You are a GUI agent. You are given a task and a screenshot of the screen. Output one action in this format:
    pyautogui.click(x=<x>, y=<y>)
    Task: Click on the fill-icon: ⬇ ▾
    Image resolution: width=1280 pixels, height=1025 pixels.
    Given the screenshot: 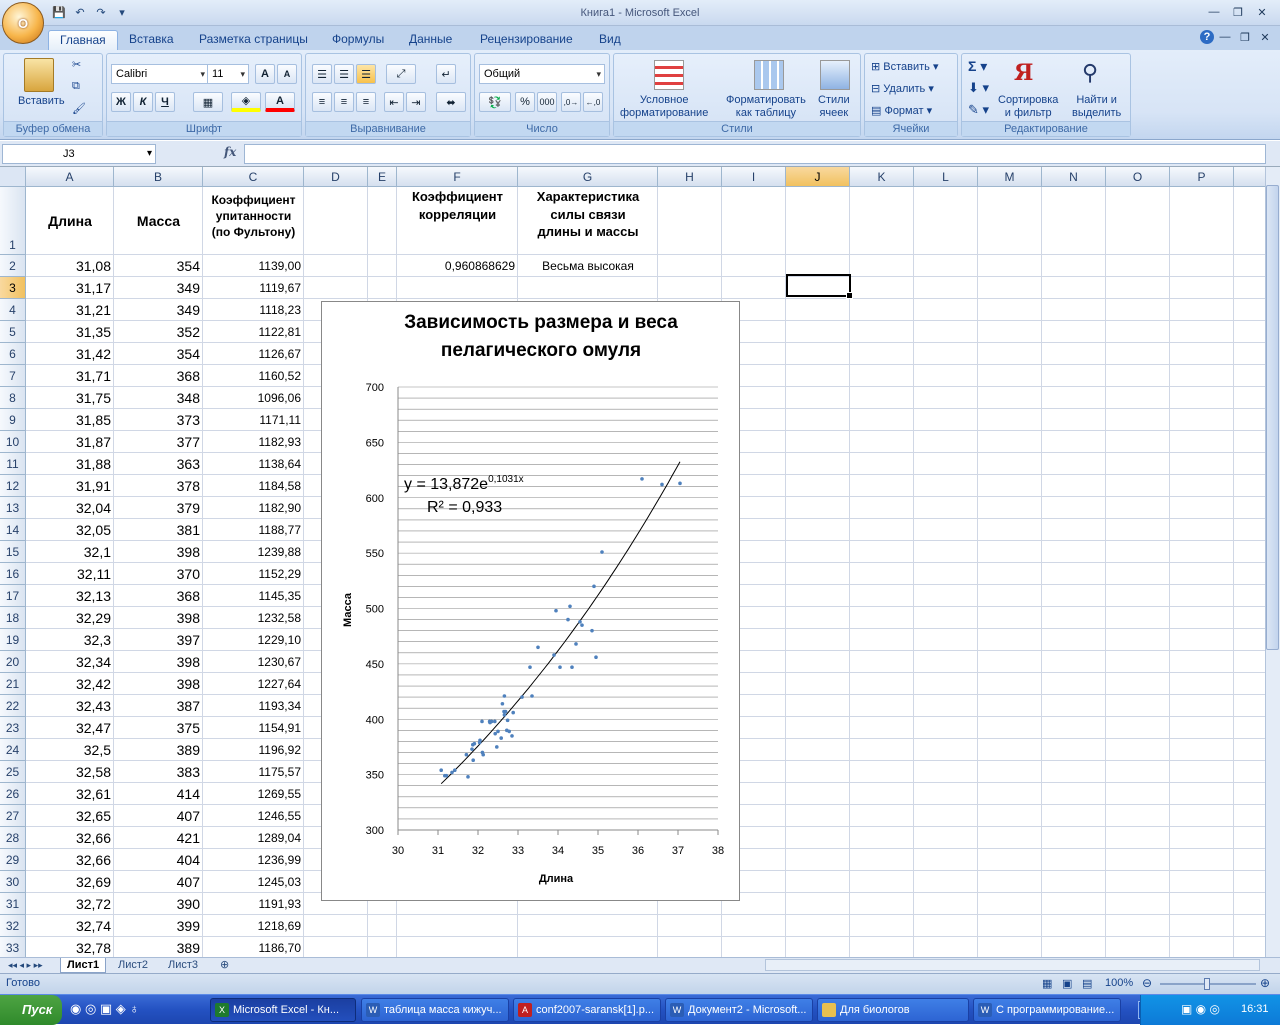 What is the action you would take?
    pyautogui.click(x=978, y=88)
    